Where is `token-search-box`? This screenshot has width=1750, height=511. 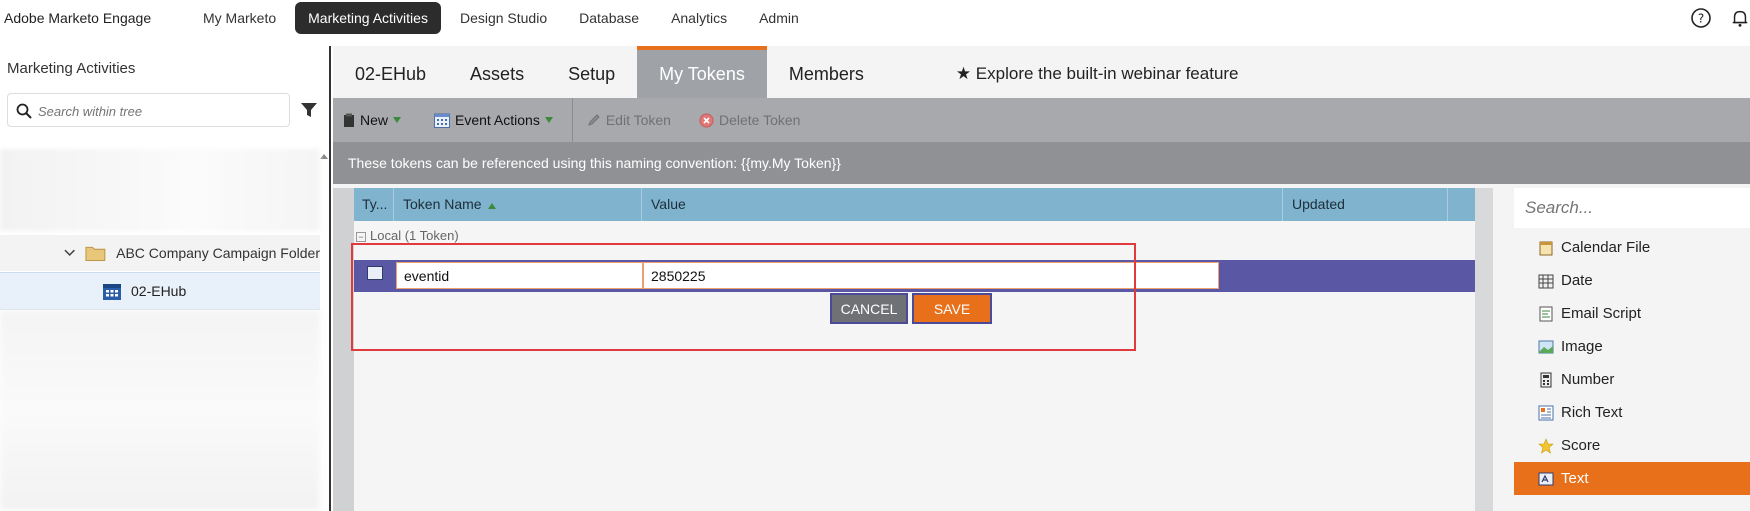 token-search-box is located at coordinates (1632, 208).